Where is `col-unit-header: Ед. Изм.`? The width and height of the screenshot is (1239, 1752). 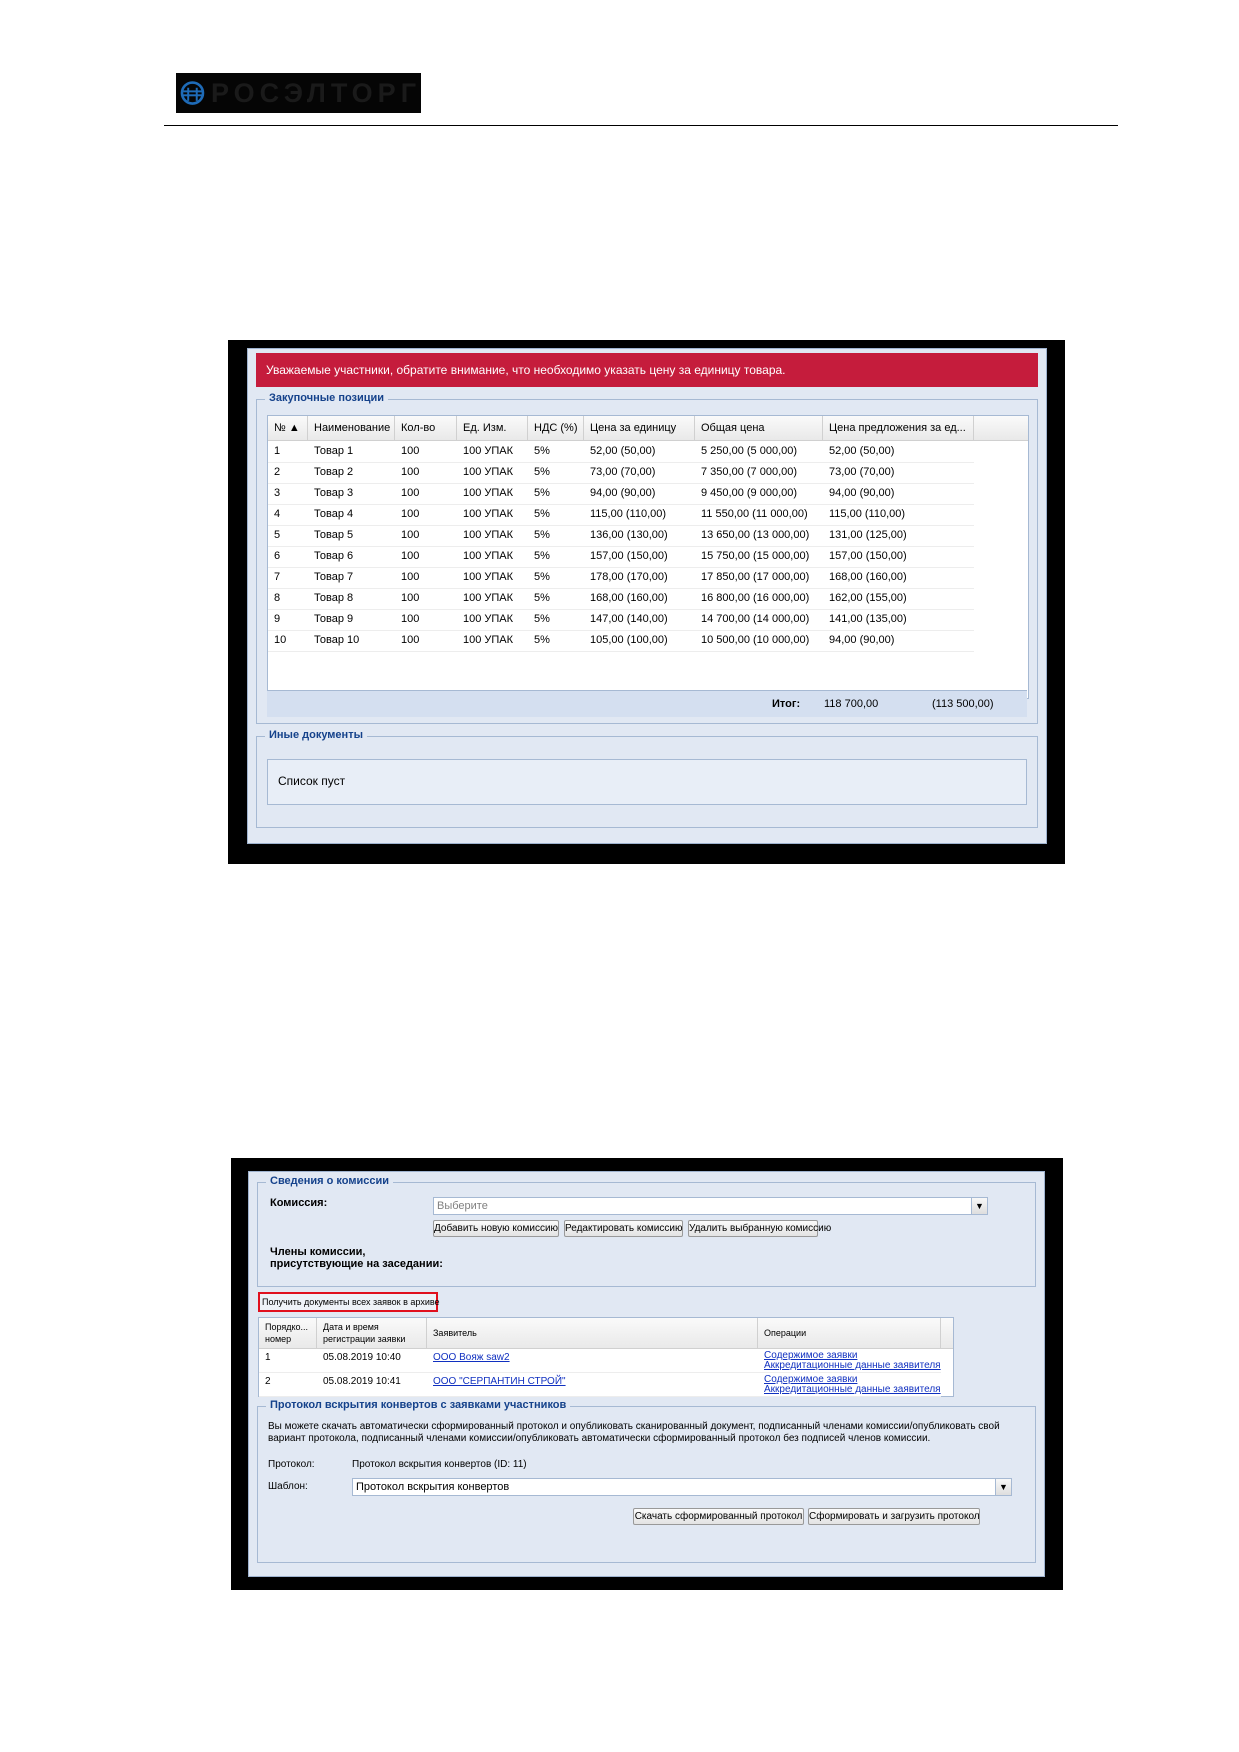 col-unit-header: Ед. Изм. is located at coordinates (492, 428).